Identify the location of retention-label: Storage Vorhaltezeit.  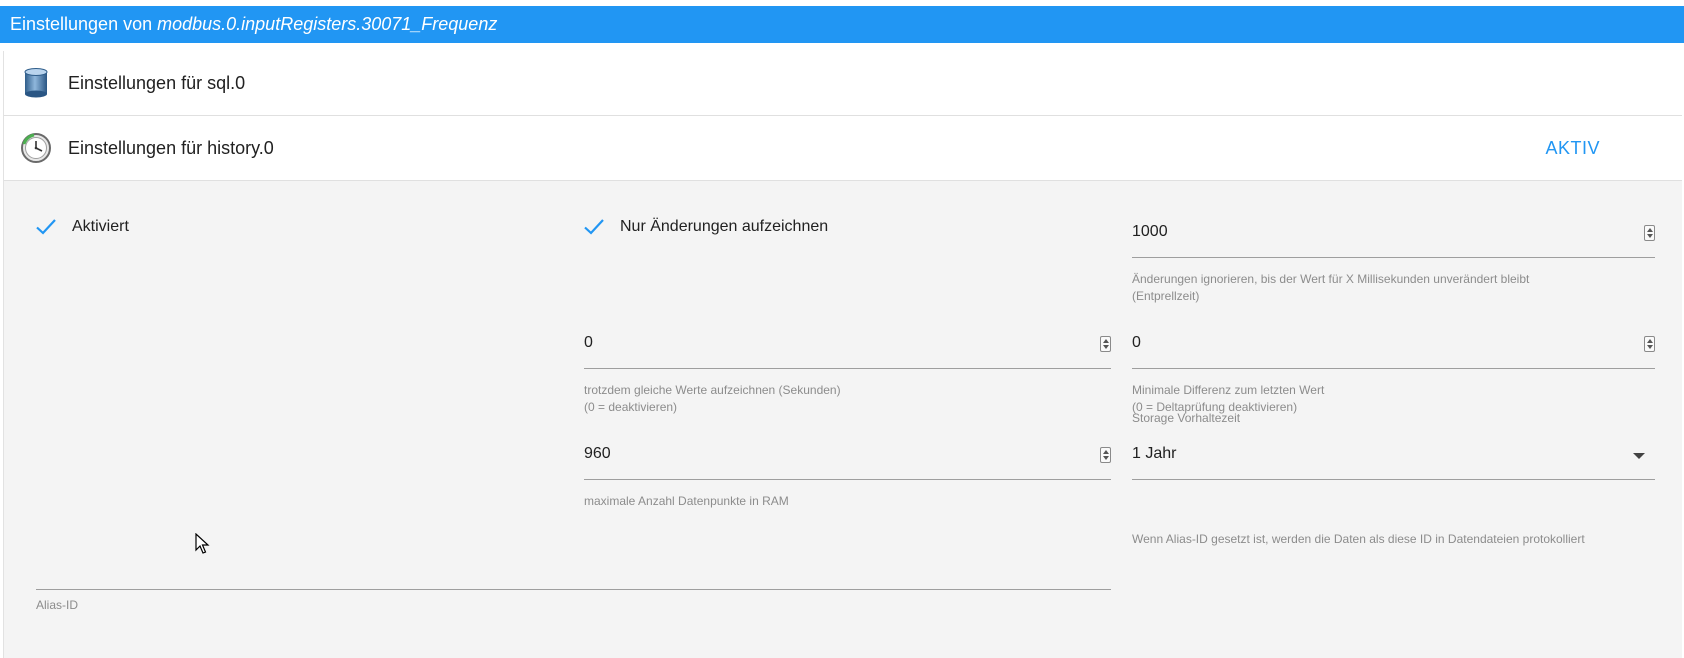
(1186, 418).